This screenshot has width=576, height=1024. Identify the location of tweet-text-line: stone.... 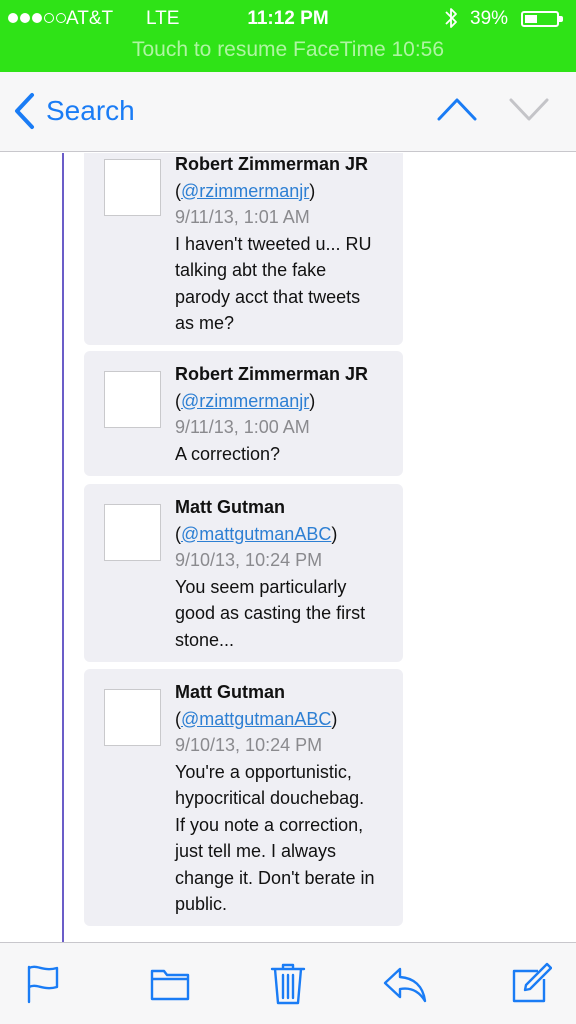
(205, 639).